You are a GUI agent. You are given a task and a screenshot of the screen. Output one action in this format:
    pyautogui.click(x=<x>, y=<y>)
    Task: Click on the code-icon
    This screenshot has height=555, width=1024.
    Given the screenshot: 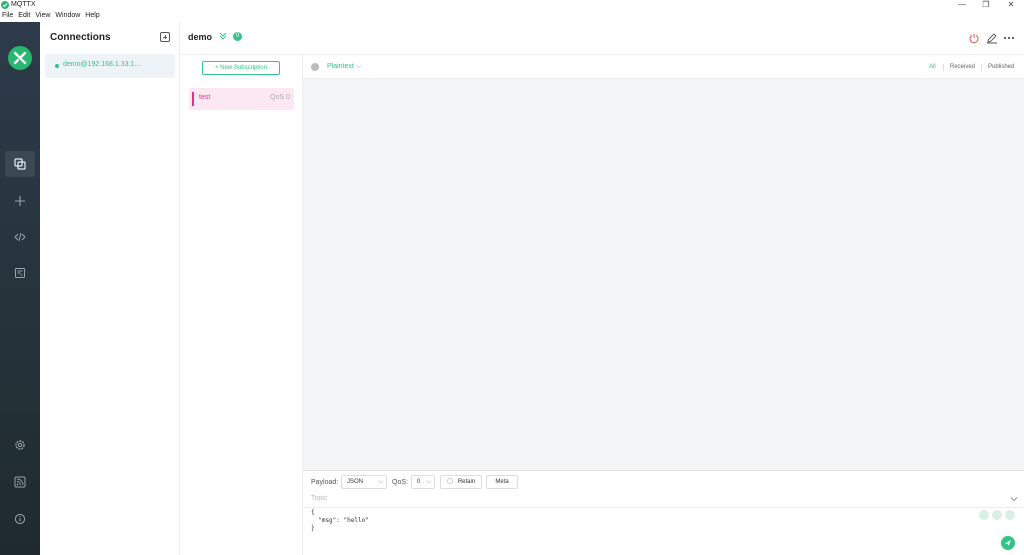 What is the action you would take?
    pyautogui.click(x=20, y=237)
    